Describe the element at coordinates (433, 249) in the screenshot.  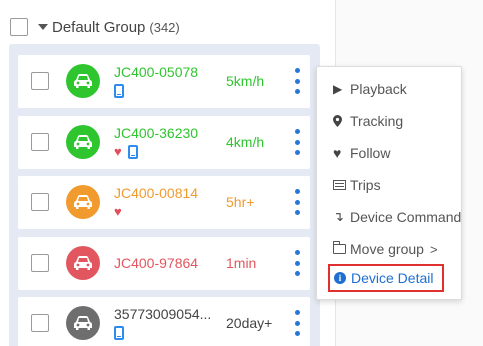
I see `chevron-right-icon: >` at that location.